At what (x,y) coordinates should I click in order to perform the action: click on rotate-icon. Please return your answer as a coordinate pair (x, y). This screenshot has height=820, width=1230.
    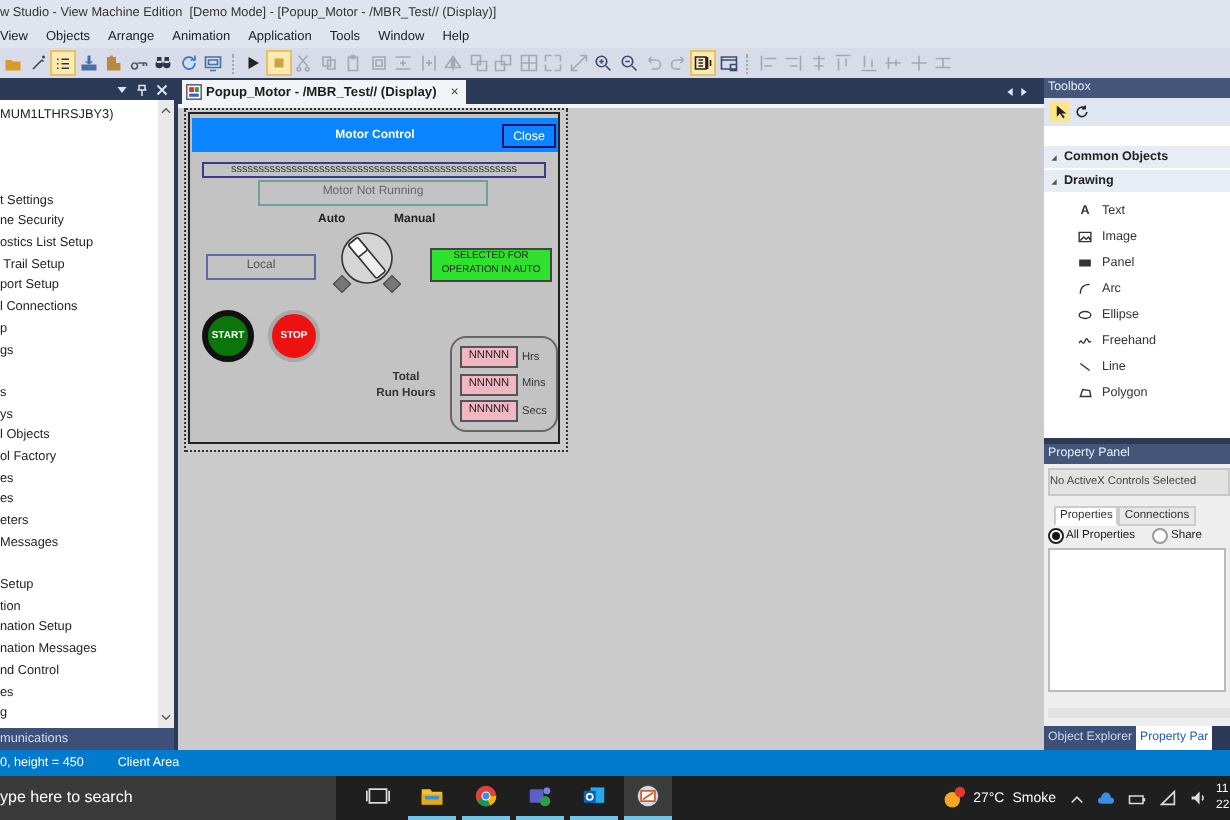
    Looking at the image, I should click on (1082, 112).